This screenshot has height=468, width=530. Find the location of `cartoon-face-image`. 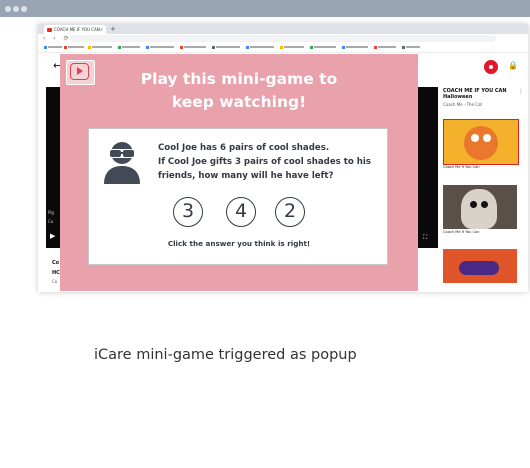

cartoon-face-image is located at coordinates (481, 143).